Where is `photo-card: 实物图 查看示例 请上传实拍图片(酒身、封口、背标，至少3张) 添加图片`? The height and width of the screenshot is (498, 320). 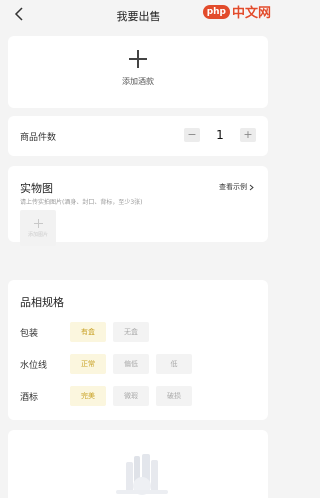 photo-card: 实物图 查看示例 请上传实拍图片(酒身、封口、背标，至少3张) 添加图片 is located at coordinates (138, 206).